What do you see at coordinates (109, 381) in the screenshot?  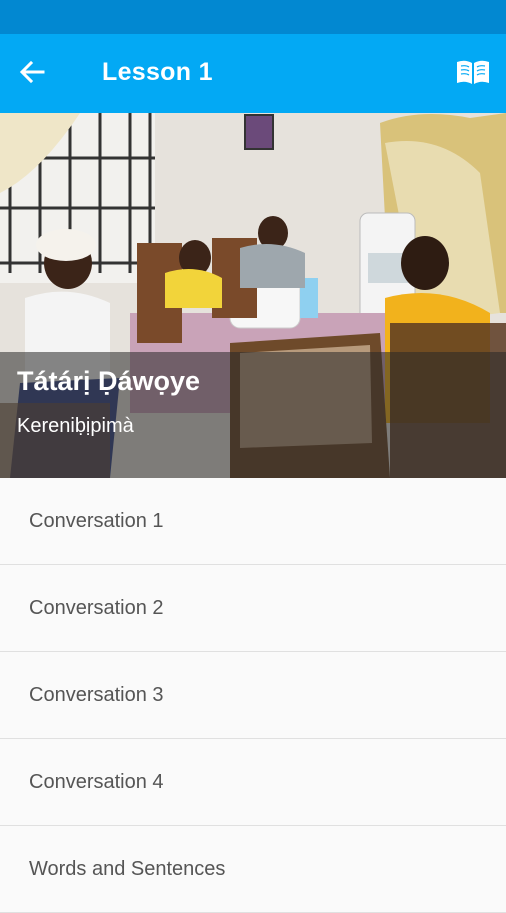 I see `lesson-name: Tátárị Ḍáwọye` at bounding box center [109, 381].